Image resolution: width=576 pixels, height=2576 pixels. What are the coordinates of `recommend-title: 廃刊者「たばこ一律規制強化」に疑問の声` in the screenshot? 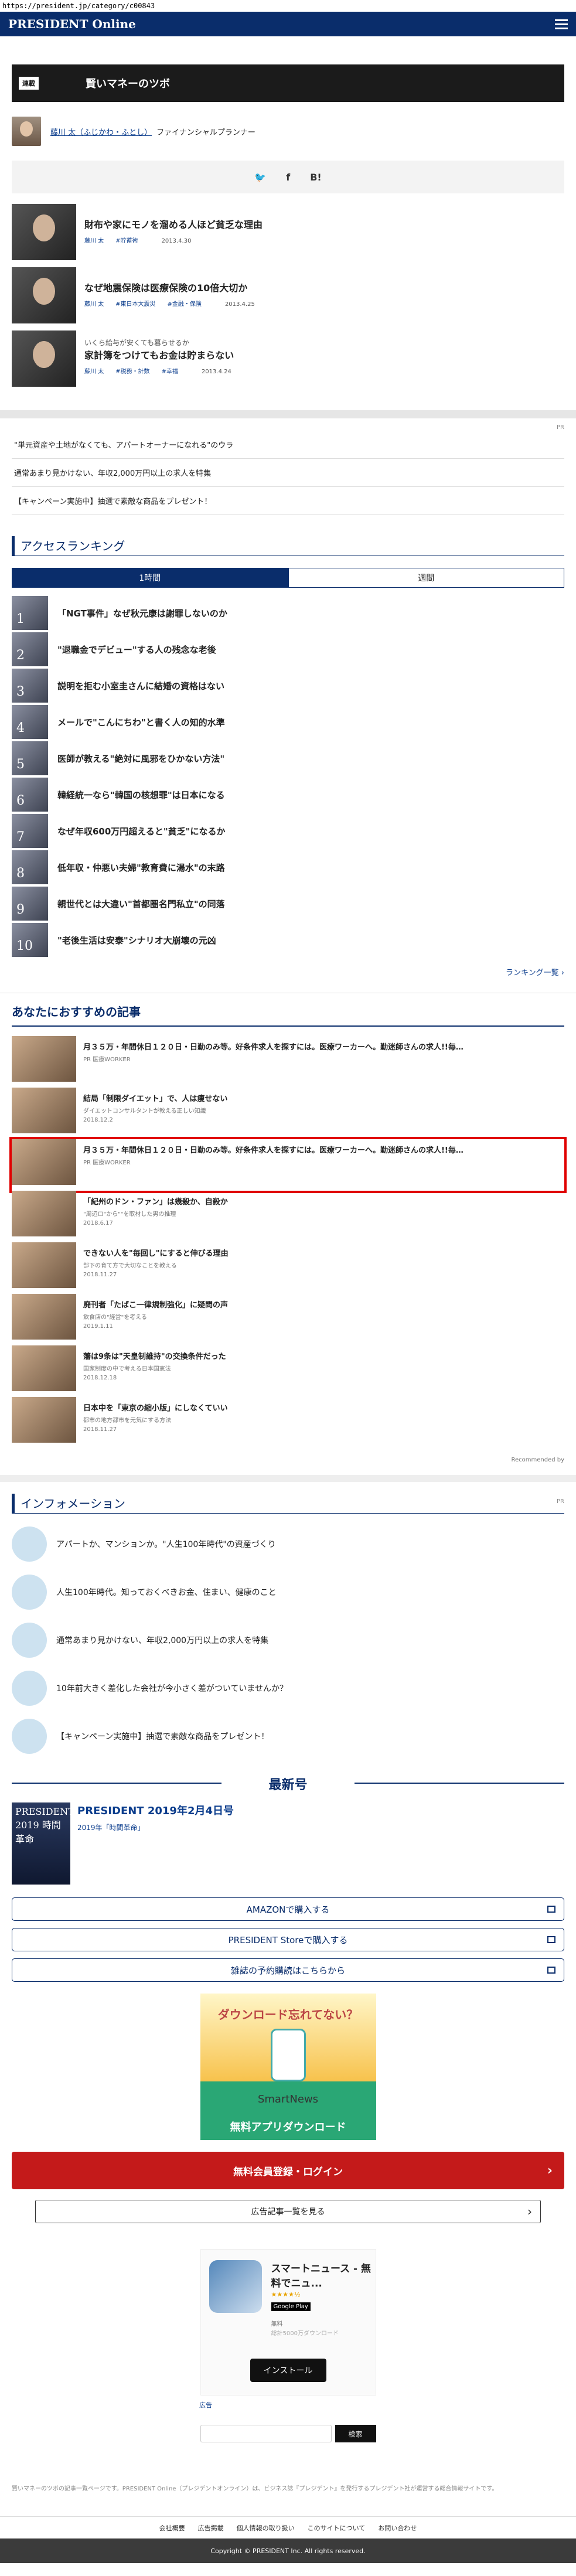 It's located at (155, 1304).